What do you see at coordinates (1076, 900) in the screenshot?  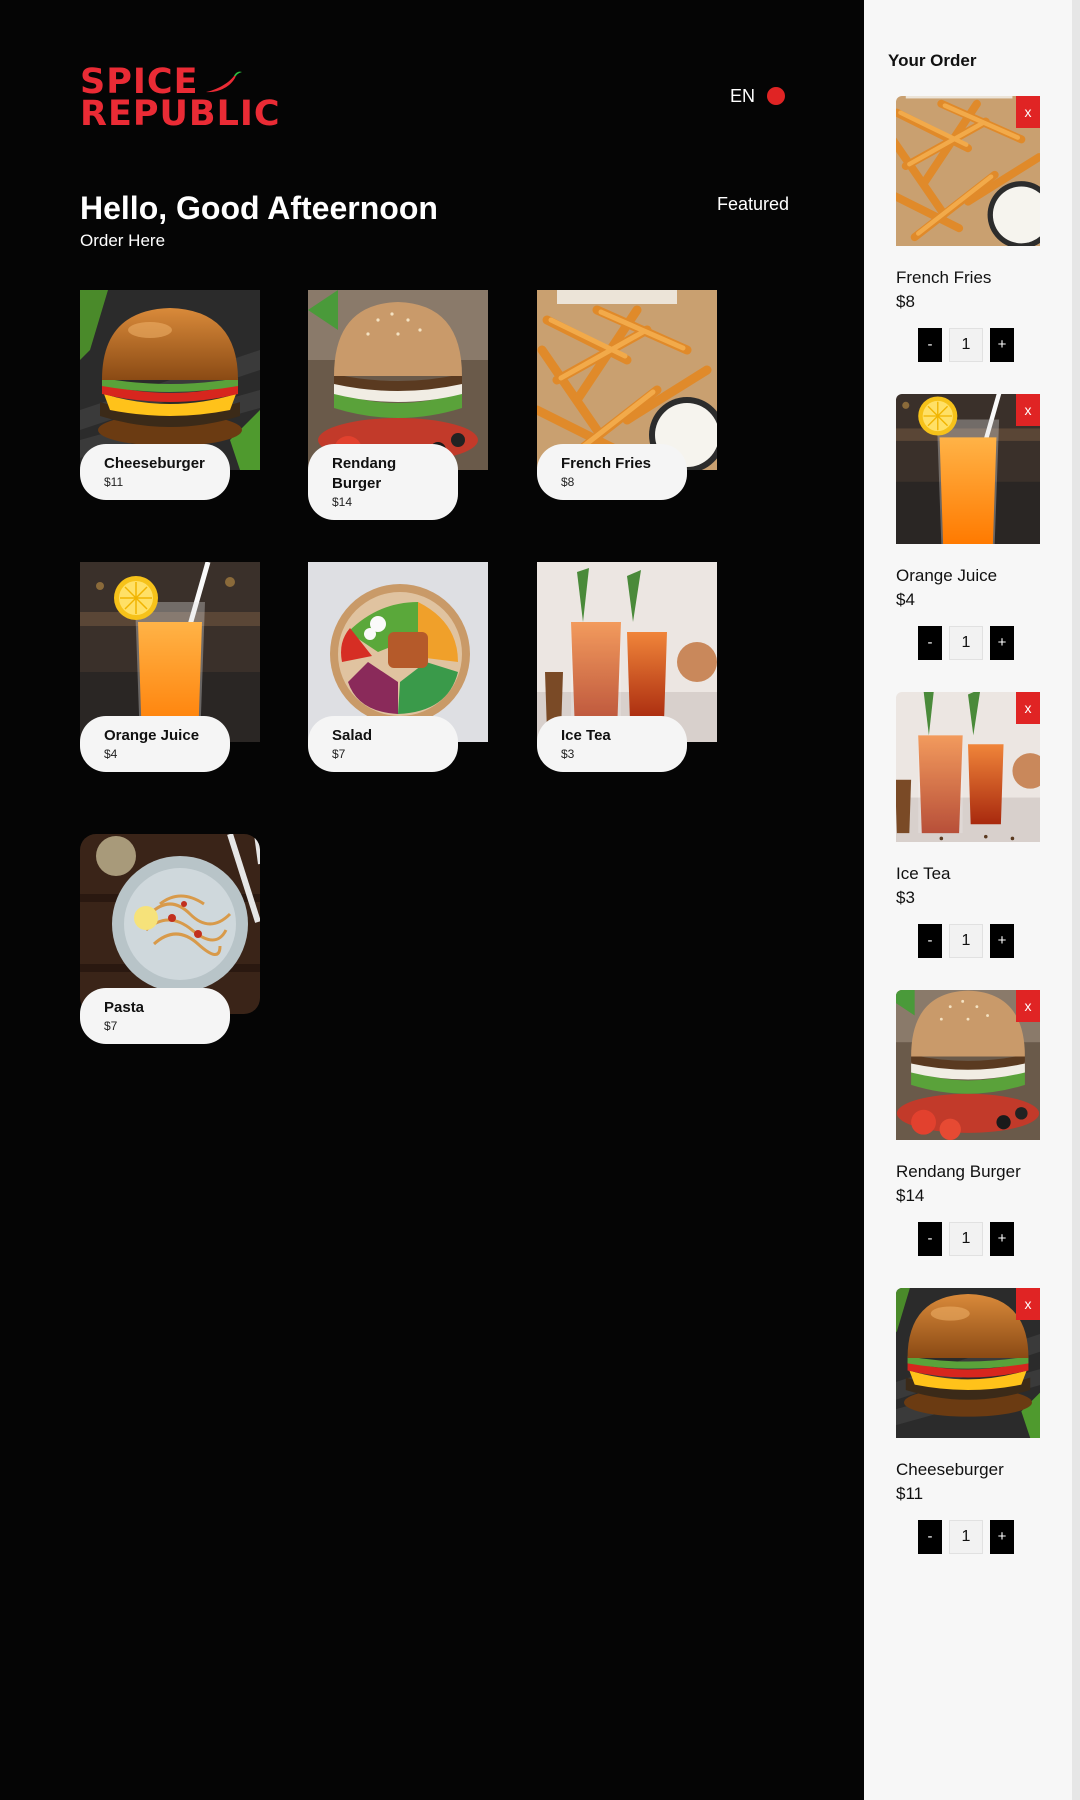 I see `sidebar-scrollbar` at bounding box center [1076, 900].